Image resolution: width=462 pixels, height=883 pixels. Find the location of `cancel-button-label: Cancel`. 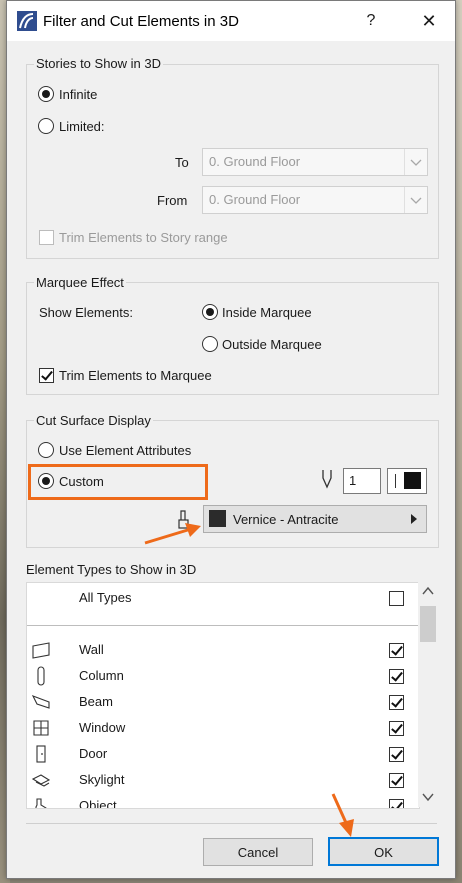

cancel-button-label: Cancel is located at coordinates (258, 852).